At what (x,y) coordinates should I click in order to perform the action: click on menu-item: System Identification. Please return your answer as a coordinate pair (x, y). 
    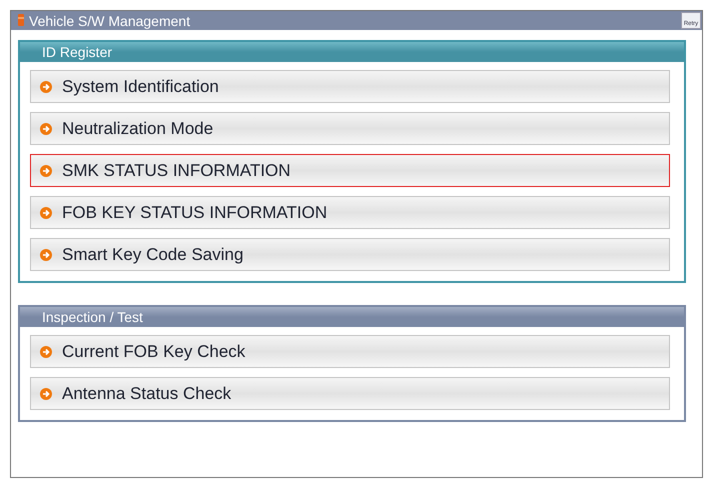
    Looking at the image, I should click on (350, 86).